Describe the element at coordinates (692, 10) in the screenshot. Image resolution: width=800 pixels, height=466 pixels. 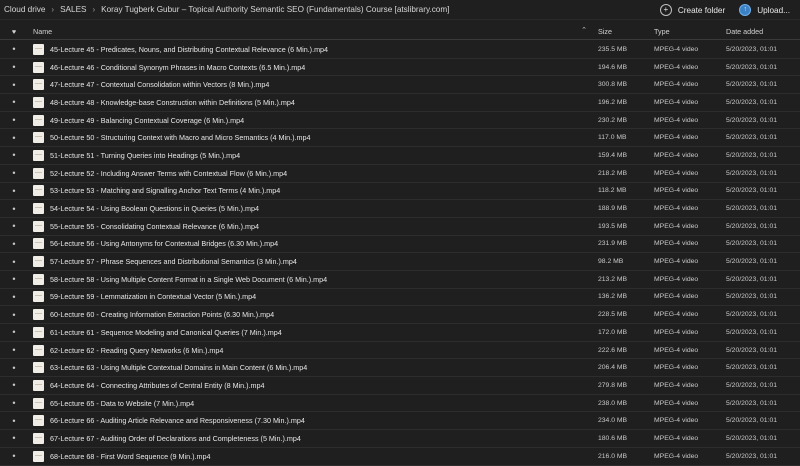
I see `create-folder-button: + Create folder` at that location.